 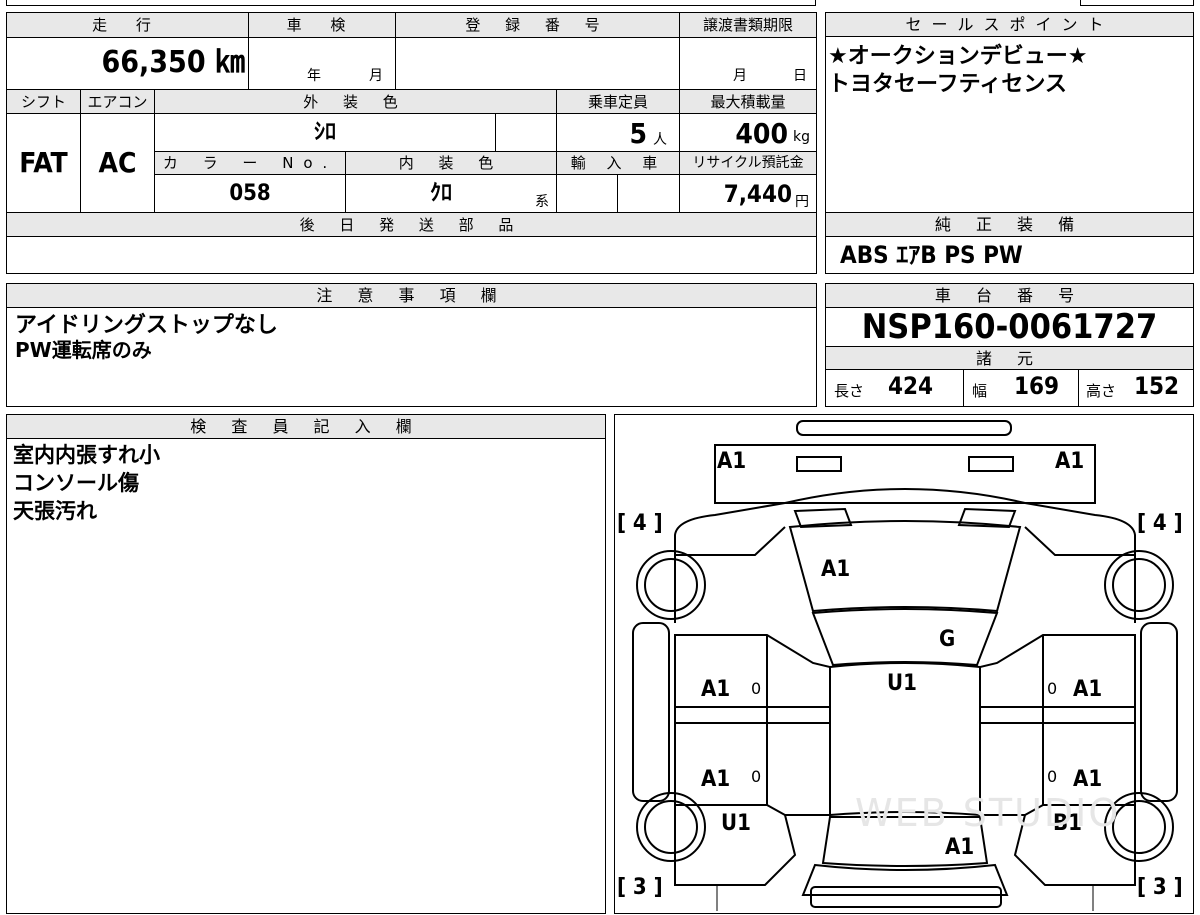 I want to click on code-rear-fender-left: U1, so click(x=736, y=823).